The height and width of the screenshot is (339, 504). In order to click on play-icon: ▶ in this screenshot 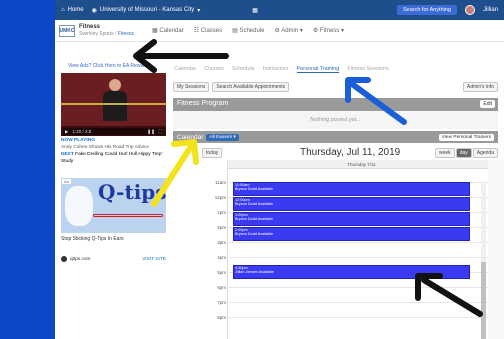, I will do `click(66, 132)`.